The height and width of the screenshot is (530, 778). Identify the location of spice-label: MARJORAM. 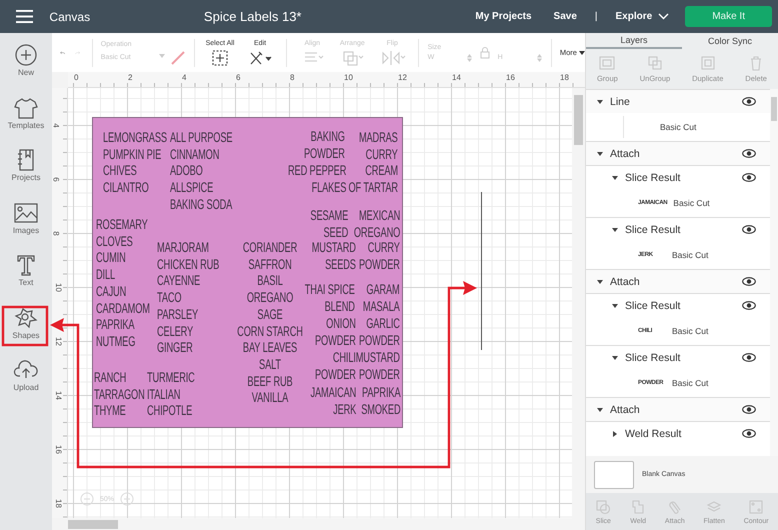
(188, 247).